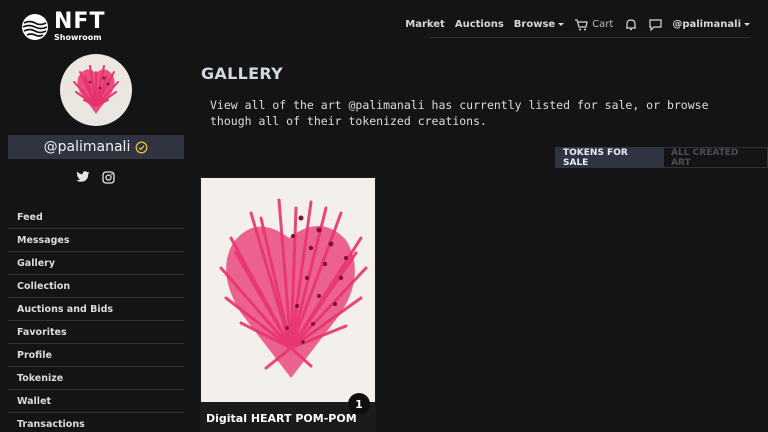 The width and height of the screenshot is (768, 432). I want to click on sidebar-item-messages: Messages, so click(96, 240).